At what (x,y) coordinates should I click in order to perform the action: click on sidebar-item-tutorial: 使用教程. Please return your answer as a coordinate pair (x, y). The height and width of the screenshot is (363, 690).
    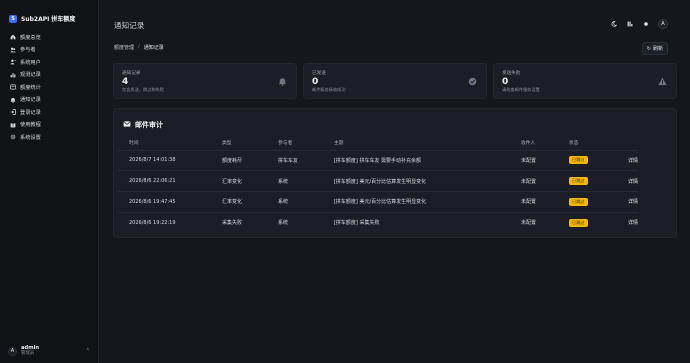
    Looking at the image, I should click on (50, 125).